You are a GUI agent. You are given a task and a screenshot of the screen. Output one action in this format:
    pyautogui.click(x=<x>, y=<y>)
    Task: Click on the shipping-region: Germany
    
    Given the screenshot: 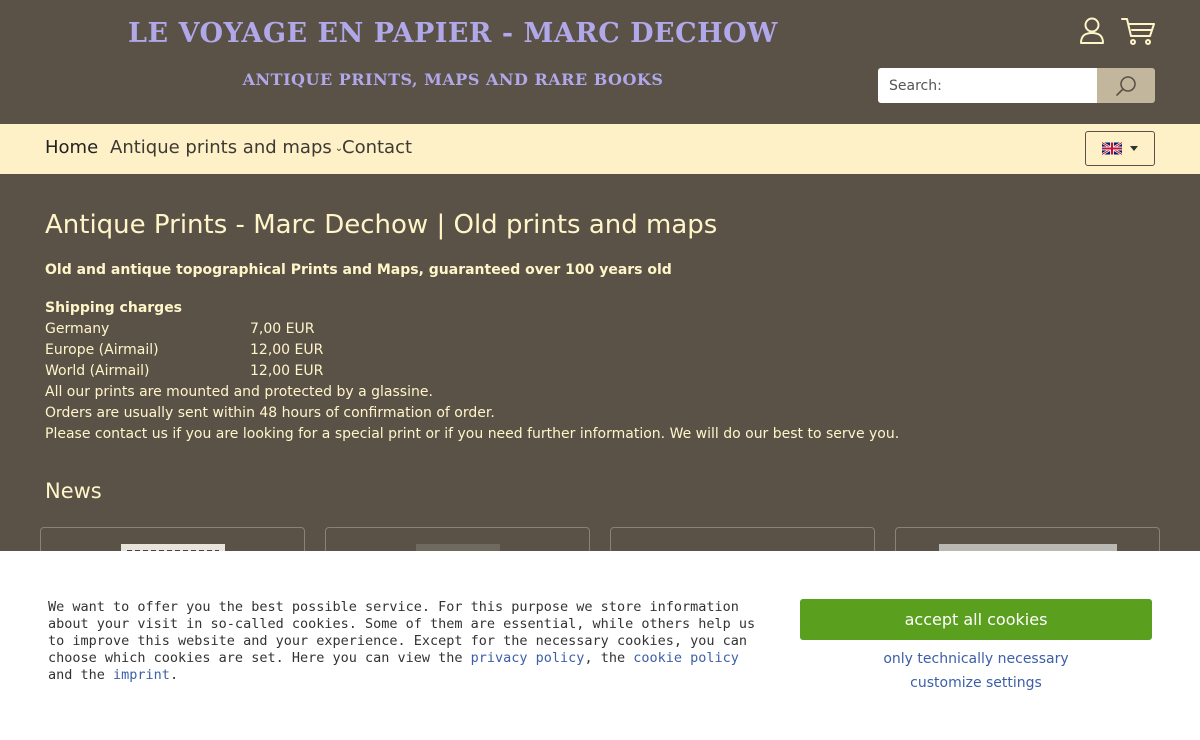 What is the action you would take?
    pyautogui.click(x=77, y=329)
    